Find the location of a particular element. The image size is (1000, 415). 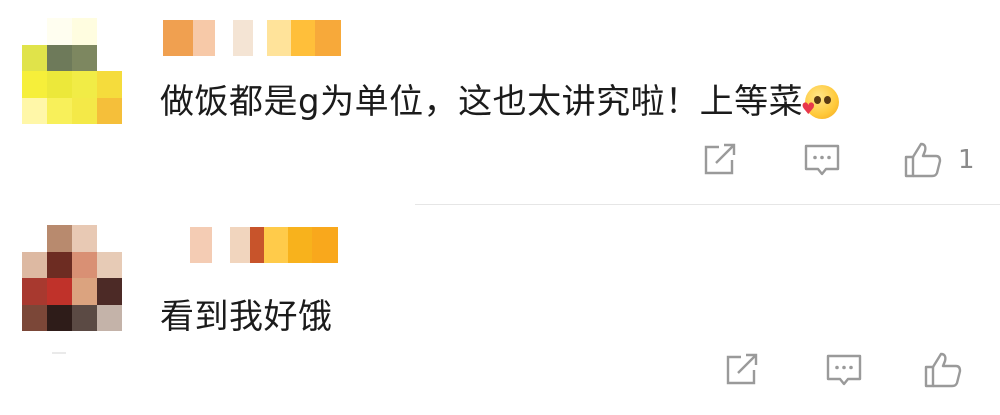

comment-text: 看到我好饿 is located at coordinates (246, 317).